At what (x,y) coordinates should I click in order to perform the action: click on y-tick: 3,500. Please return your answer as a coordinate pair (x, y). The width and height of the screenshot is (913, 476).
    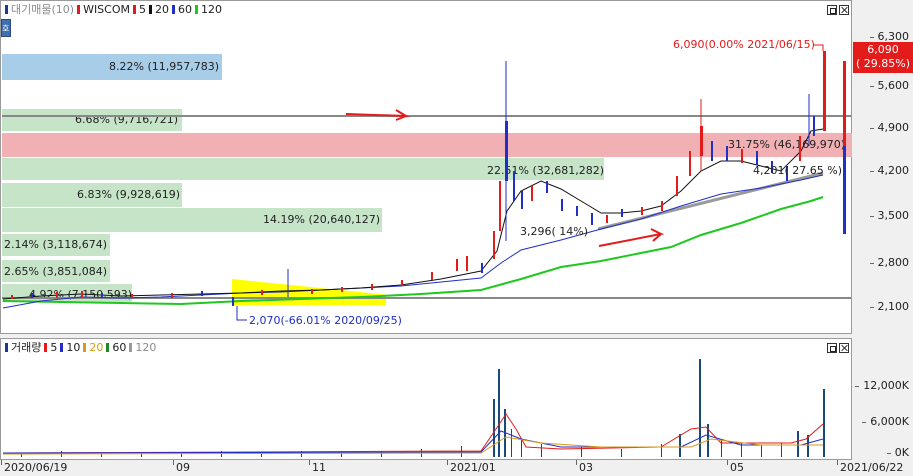
    Looking at the image, I should click on (889, 215).